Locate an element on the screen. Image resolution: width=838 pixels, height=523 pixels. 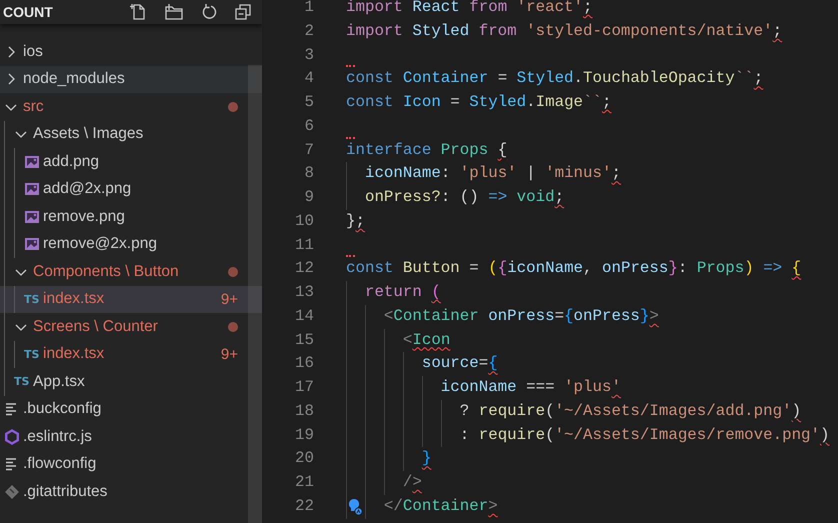
file-row: add.png is located at coordinates (131, 162).